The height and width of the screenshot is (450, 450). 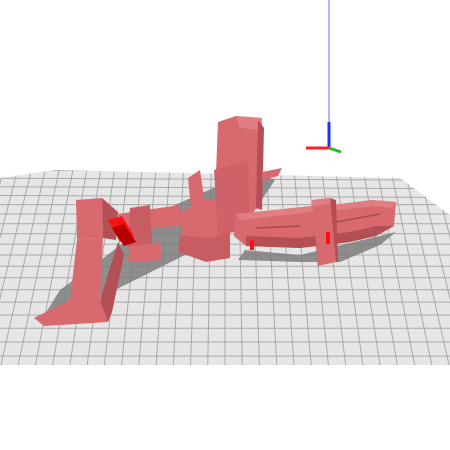 What do you see at coordinates (328, 238) in the screenshot?
I see `bar-red-highlight-right` at bounding box center [328, 238].